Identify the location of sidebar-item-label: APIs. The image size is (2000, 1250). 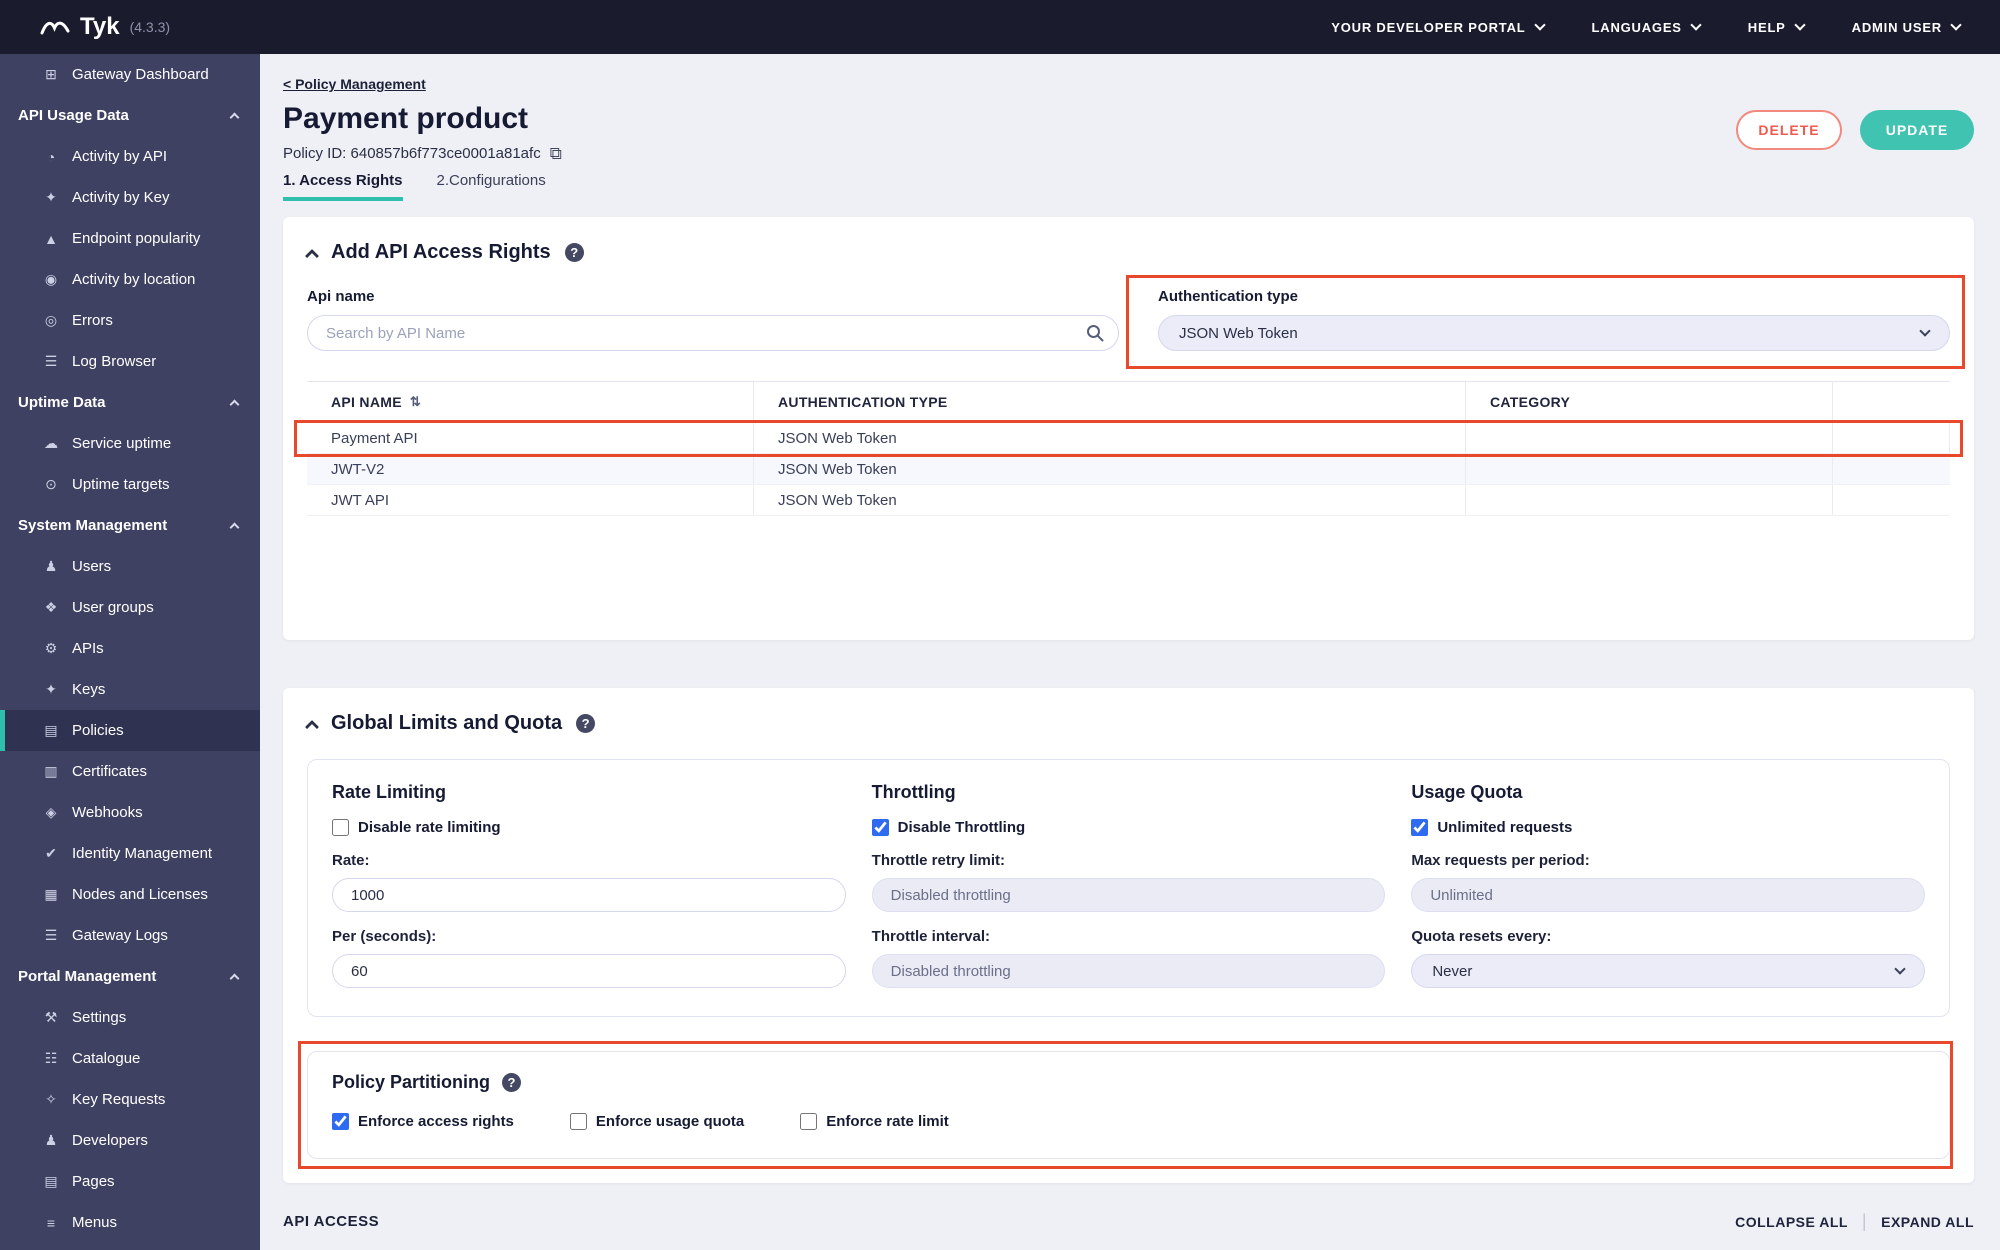
(88, 648).